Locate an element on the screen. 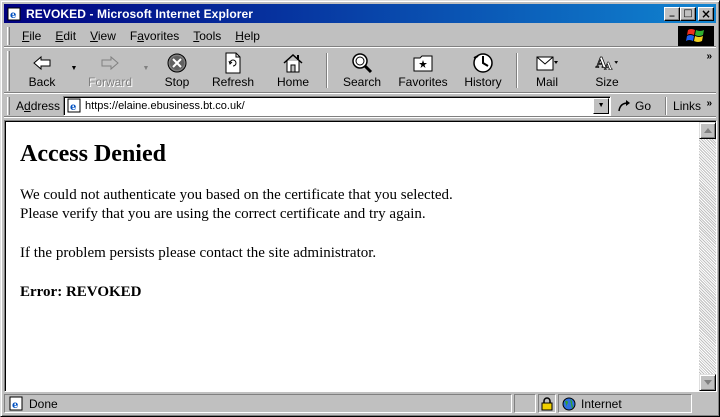  refresh-button: Refresh is located at coordinates (233, 70).